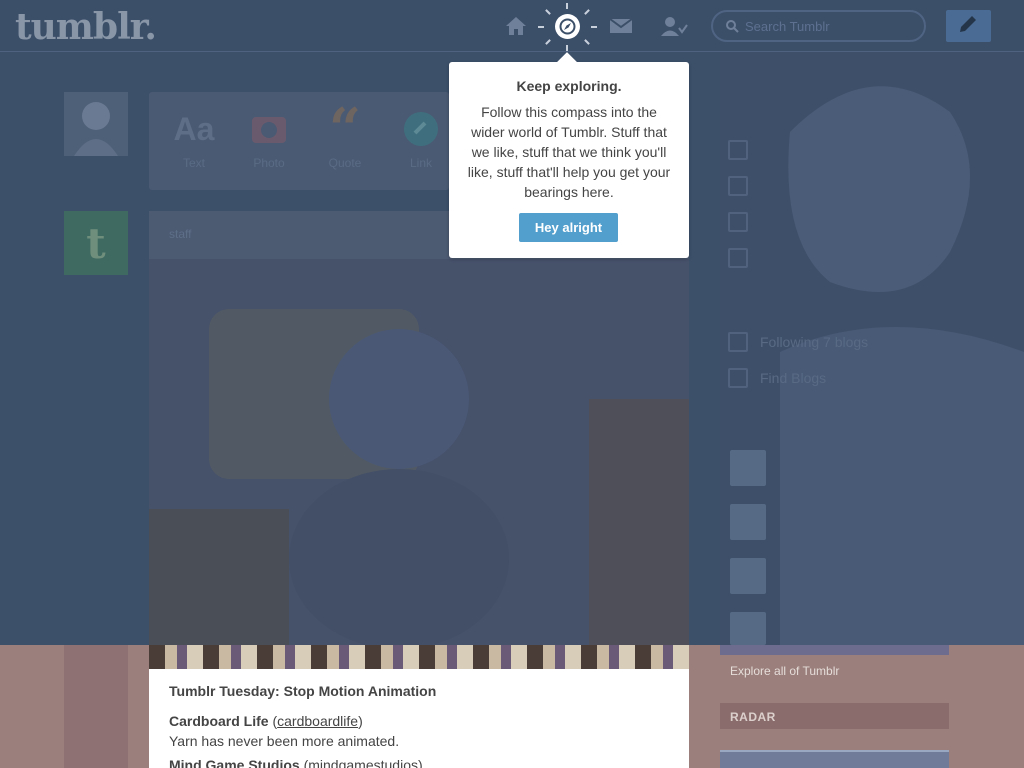  I want to click on post-title: Tumblr Tuesday: Stop Motion Animation, so click(303, 691).